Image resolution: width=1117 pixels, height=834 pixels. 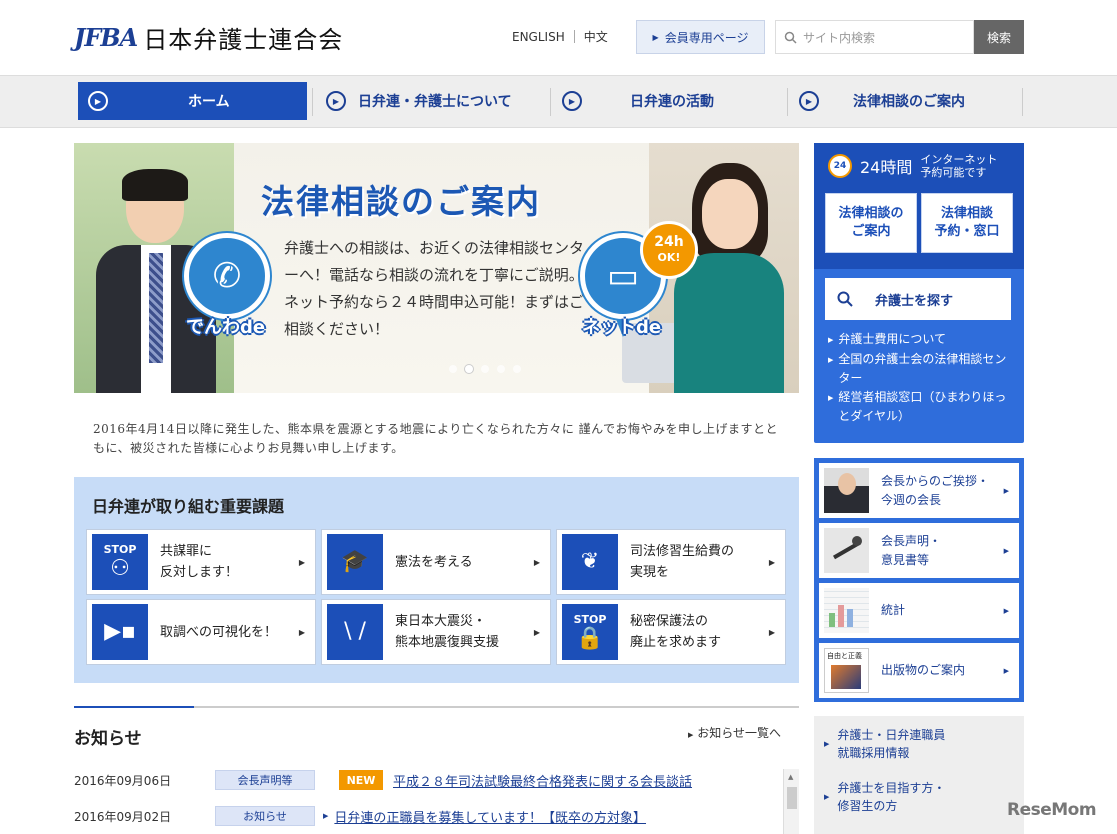 I want to click on carousel-dot-active, so click(x=469, y=369).